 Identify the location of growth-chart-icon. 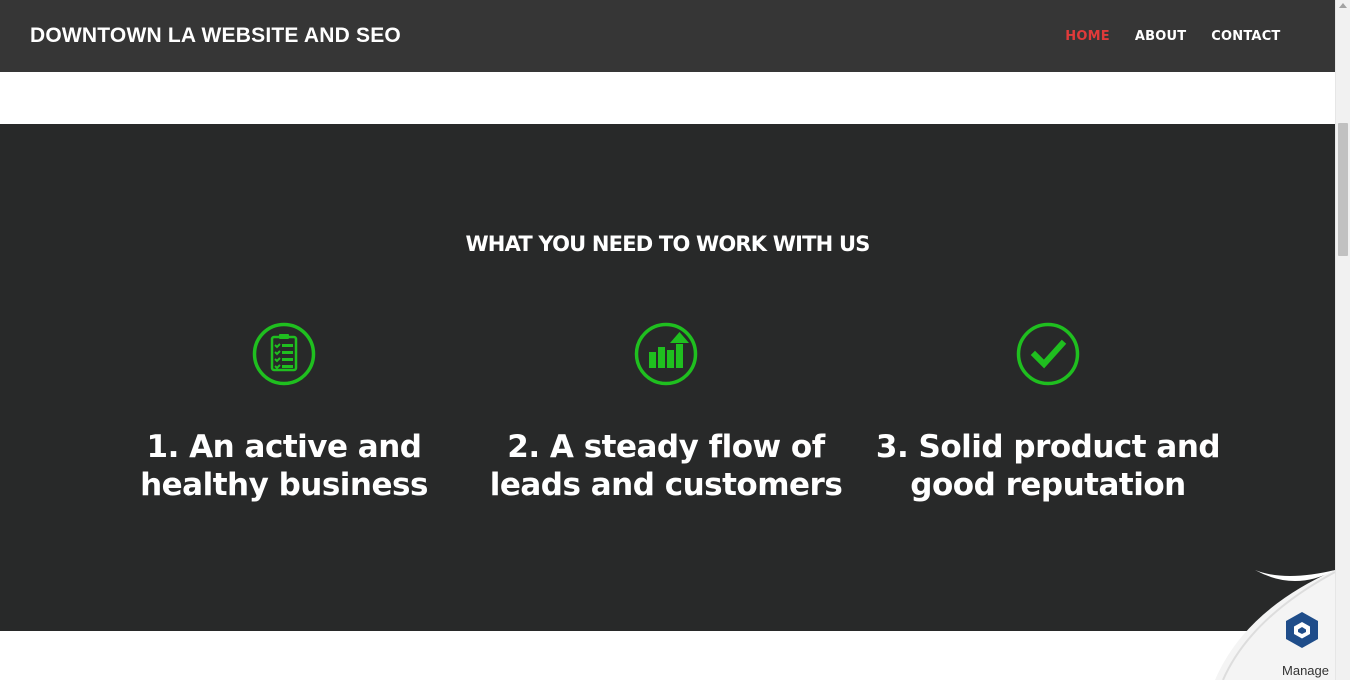
(666, 354).